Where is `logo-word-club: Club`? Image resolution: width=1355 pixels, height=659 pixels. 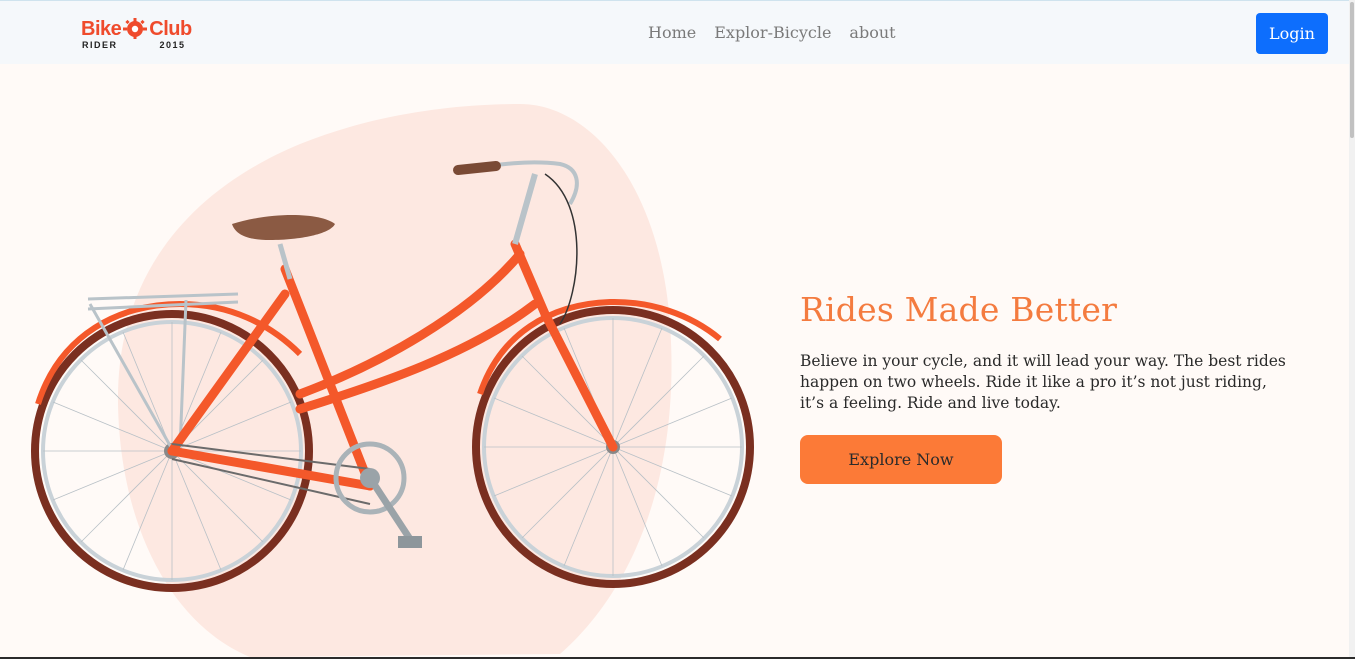 logo-word-club: Club is located at coordinates (170, 29).